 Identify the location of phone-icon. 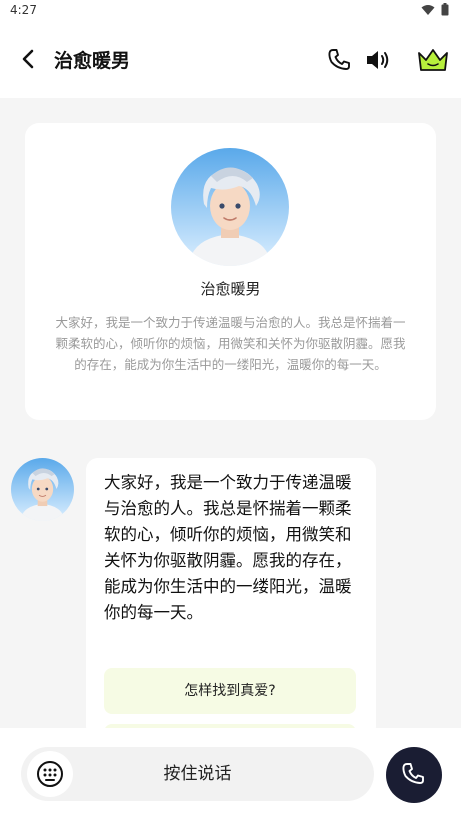
(339, 60).